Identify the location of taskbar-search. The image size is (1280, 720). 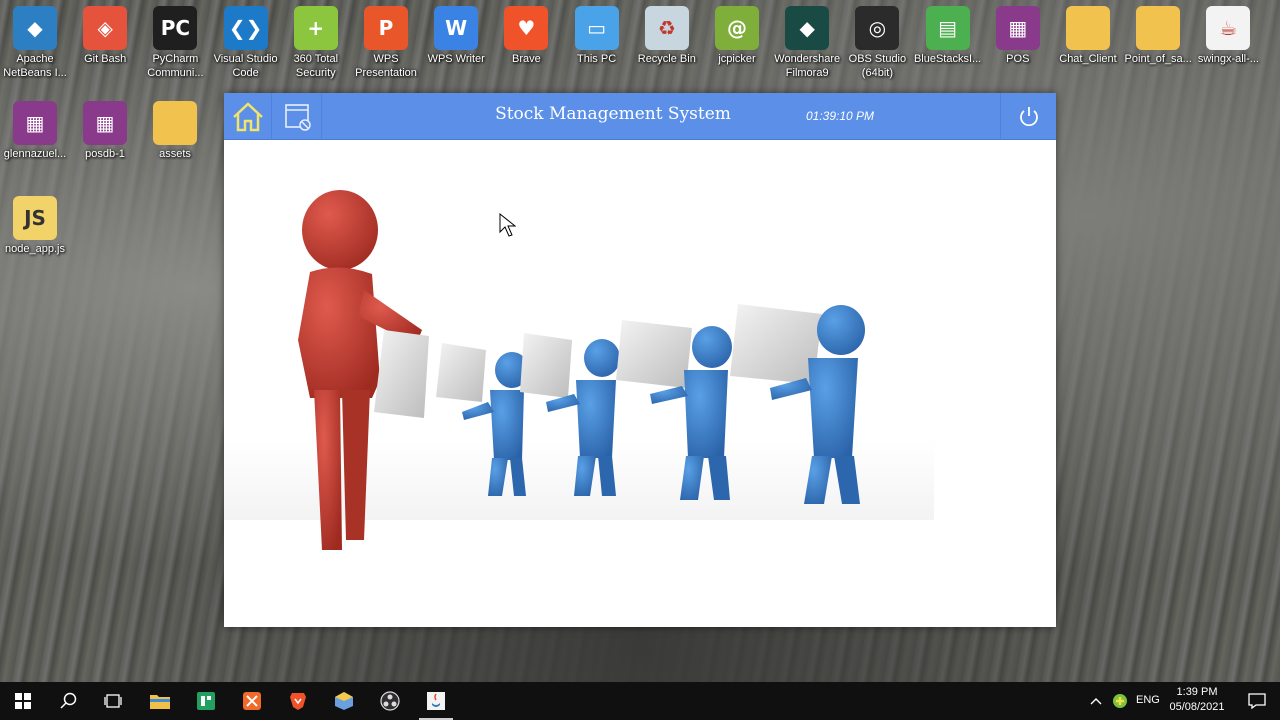
(69, 701).